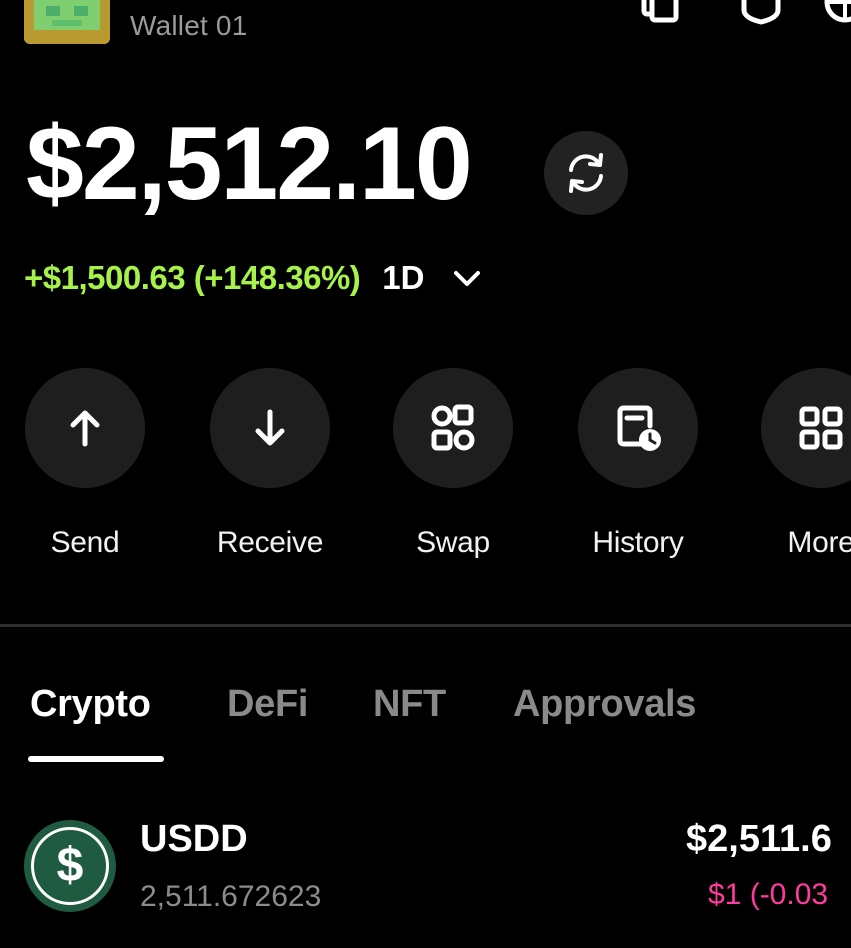 The image size is (851, 948). I want to click on history-button, so click(638, 428).